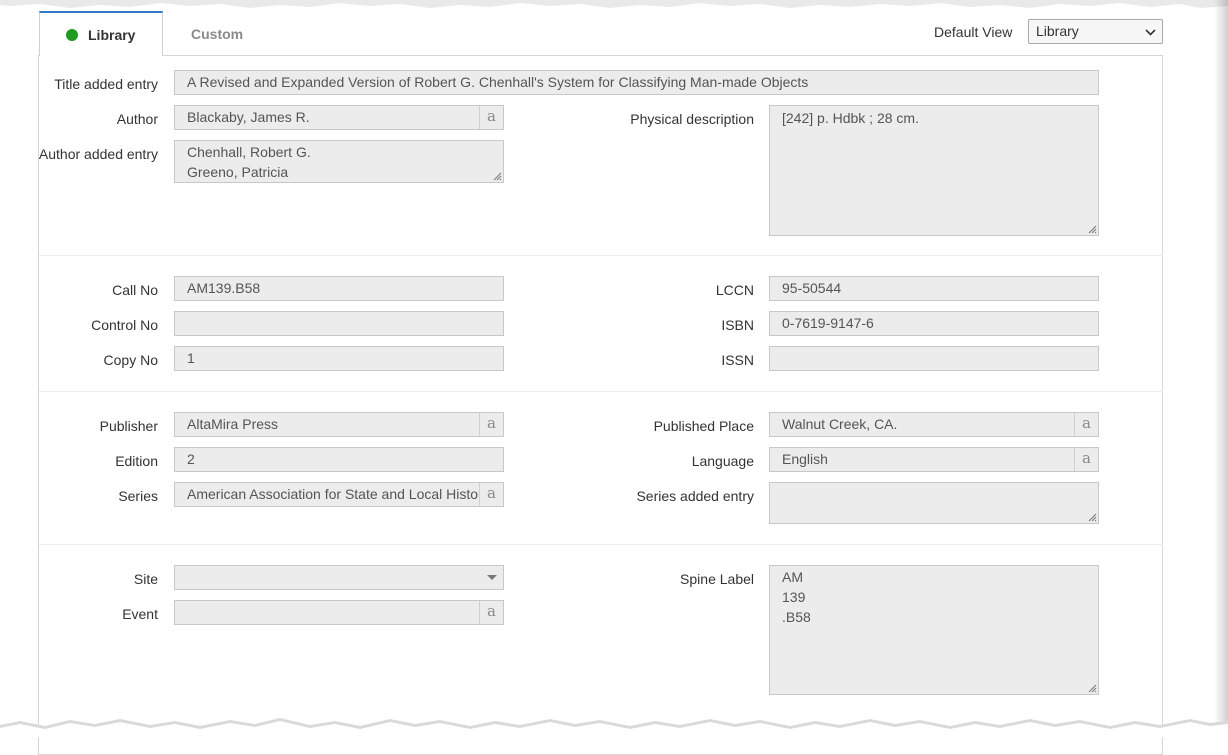 The width and height of the screenshot is (1228, 755). I want to click on label-isbn: ISBN, so click(737, 325).